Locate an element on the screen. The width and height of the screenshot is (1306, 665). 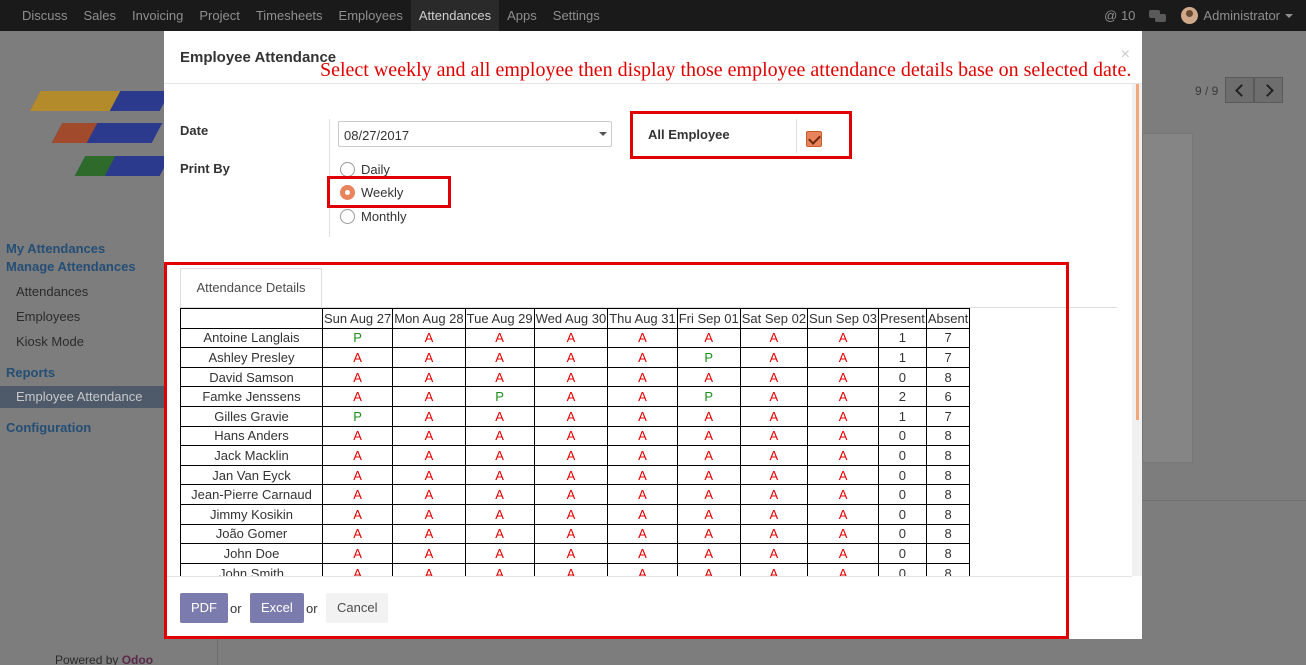
scrollbar-thumb is located at coordinates (1137, 252).